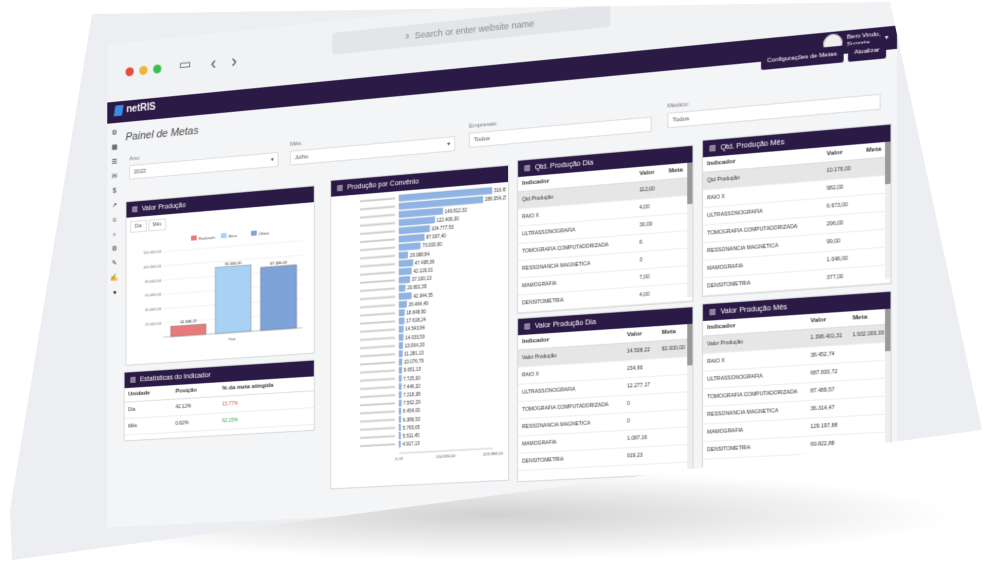 This screenshot has width=1000, height=588. I want to click on refresh-button: Atualizar, so click(867, 51).